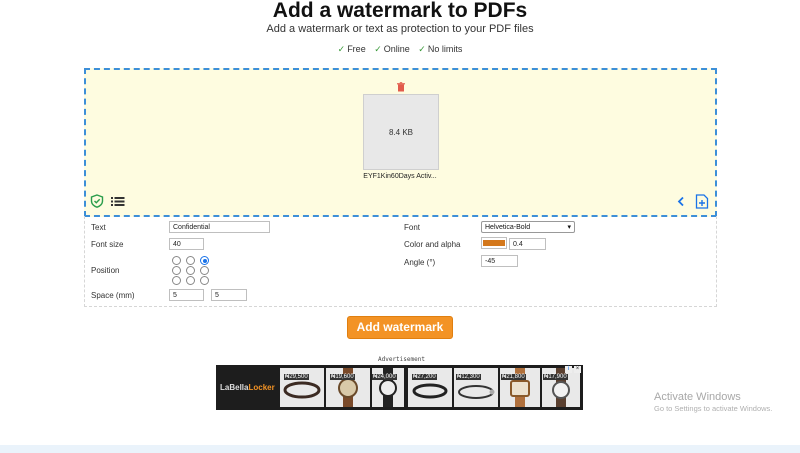  Describe the element at coordinates (713, 408) in the screenshot. I see `activate-windows-subtitle: Go to Settings to activate Windows.` at that location.